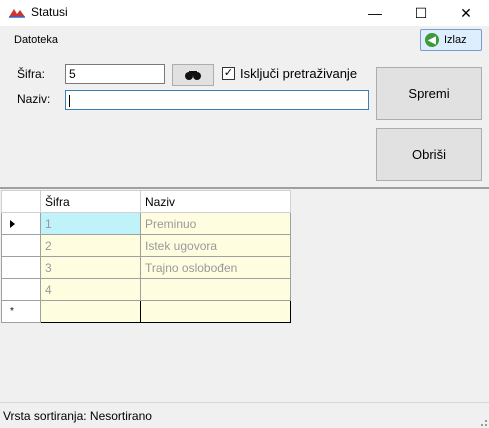  I want to click on minimize-icon: —, so click(375, 13).